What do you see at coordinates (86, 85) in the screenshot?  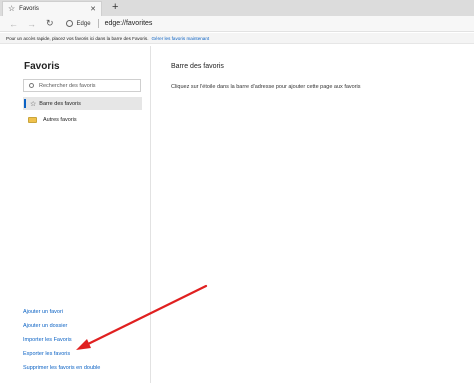 I see `search-input` at bounding box center [86, 85].